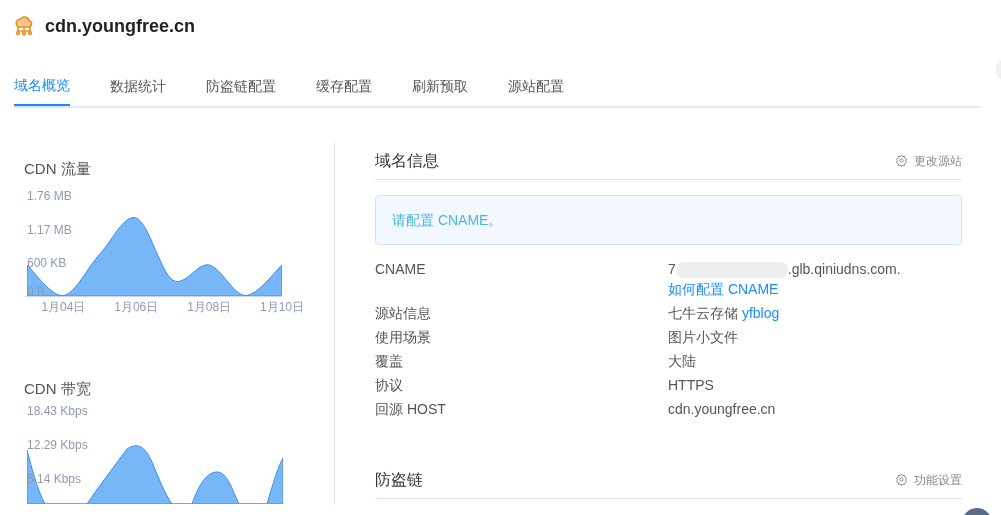 This screenshot has height=515, width=1001. What do you see at coordinates (682, 361) in the screenshot?
I see `info-value: 大陆` at bounding box center [682, 361].